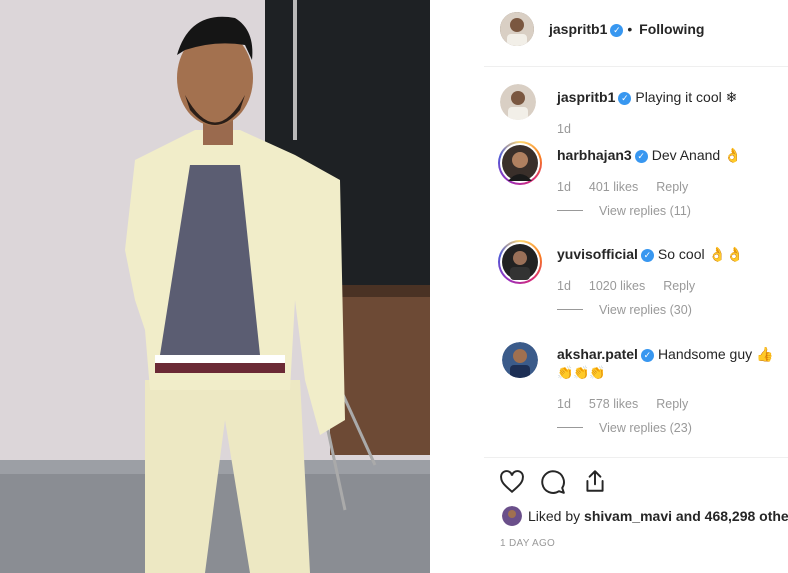 The height and width of the screenshot is (573, 788). What do you see at coordinates (597, 254) in the screenshot?
I see `comment-username: yuvisofficial` at bounding box center [597, 254].